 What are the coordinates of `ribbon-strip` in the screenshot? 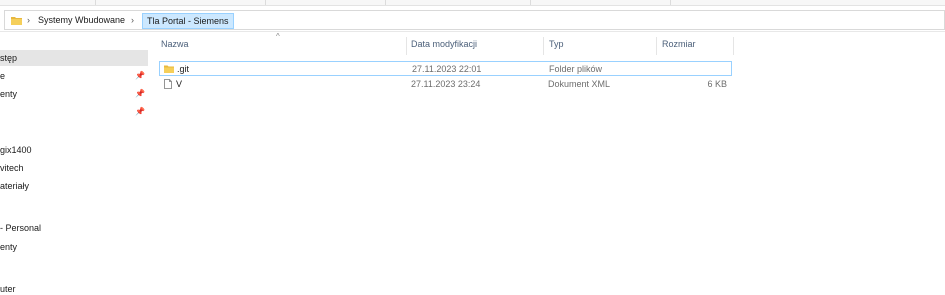 It's located at (472, 3).